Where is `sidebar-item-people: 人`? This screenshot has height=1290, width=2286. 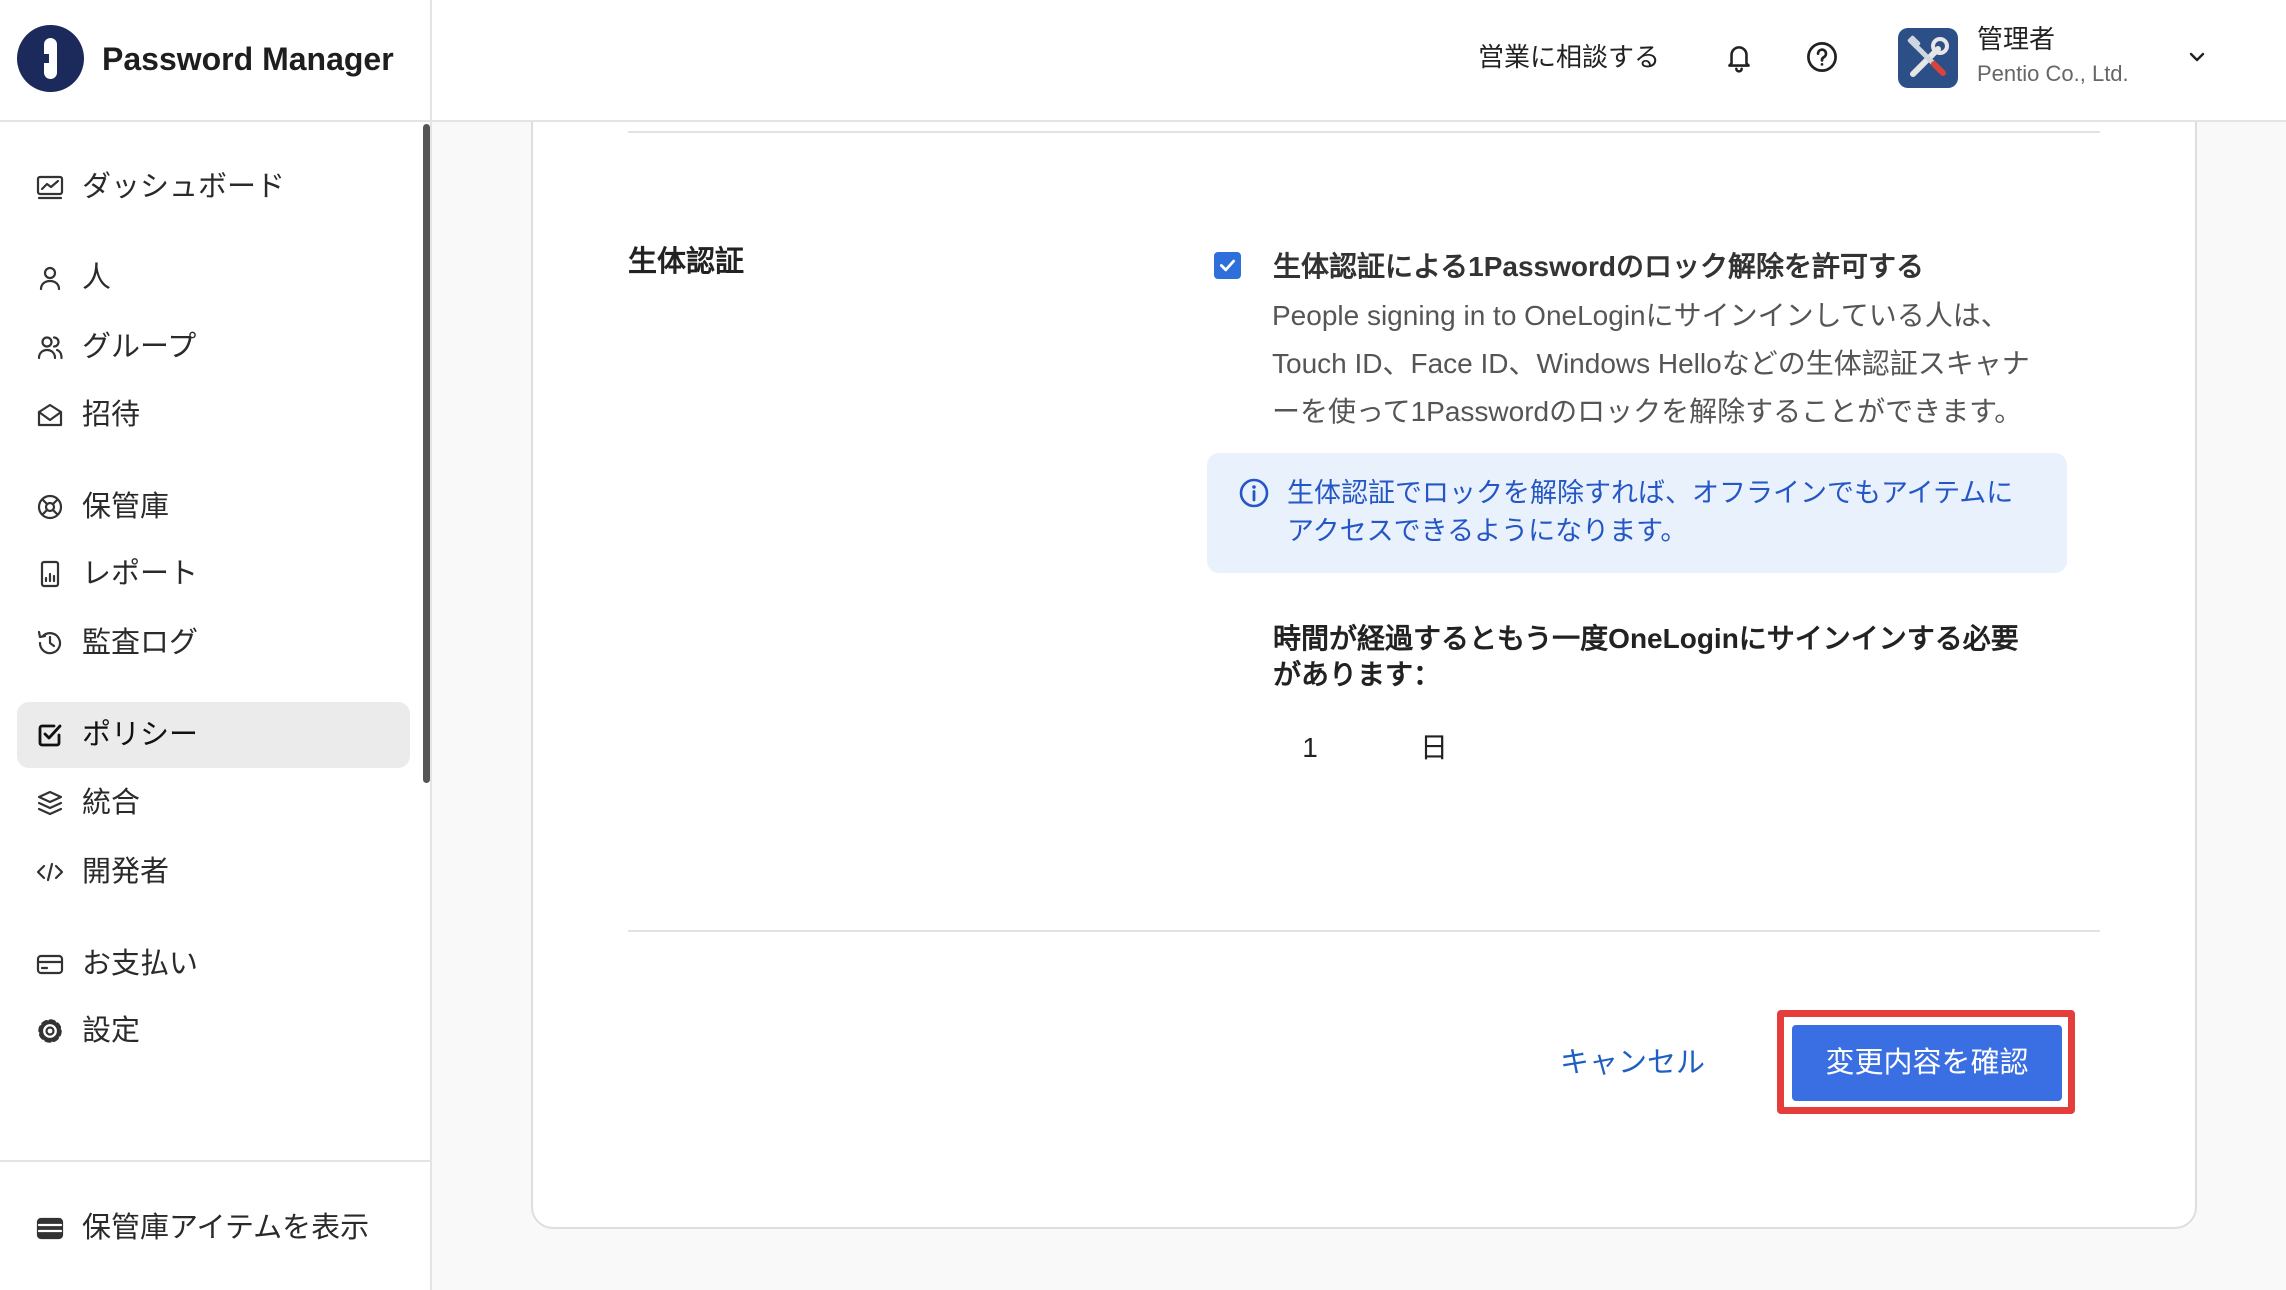 sidebar-item-people: 人 is located at coordinates (213, 278).